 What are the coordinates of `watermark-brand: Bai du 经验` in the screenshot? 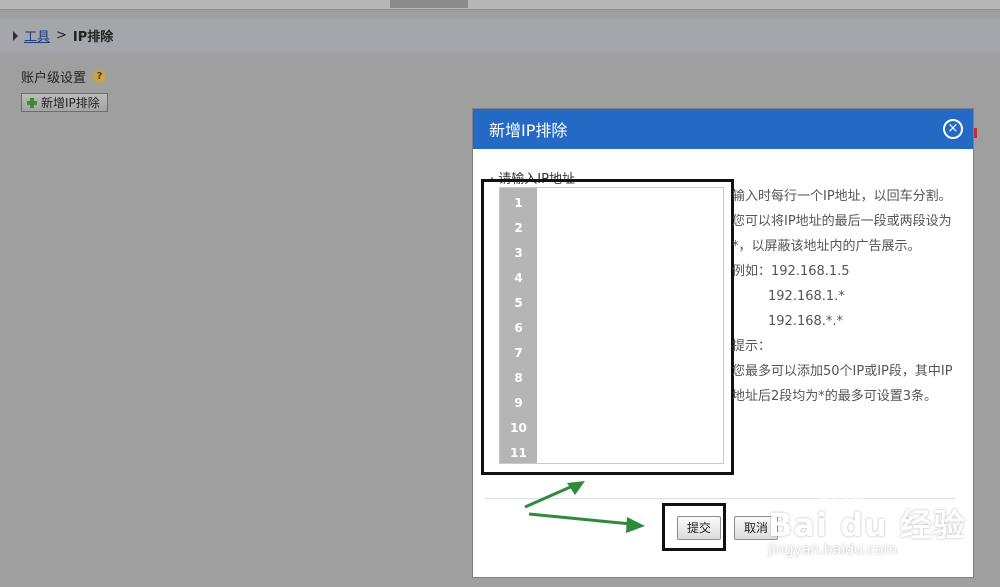 It's located at (867, 525).